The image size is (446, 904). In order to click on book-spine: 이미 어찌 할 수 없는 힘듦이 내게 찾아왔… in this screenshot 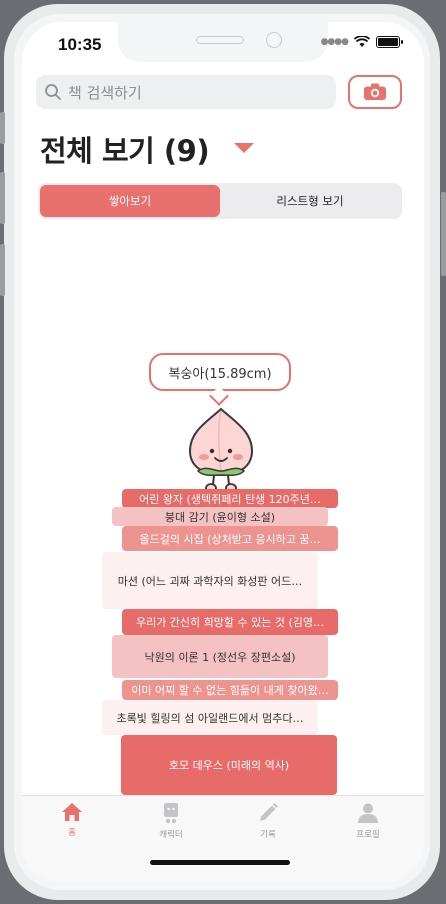, I will do `click(230, 690)`.